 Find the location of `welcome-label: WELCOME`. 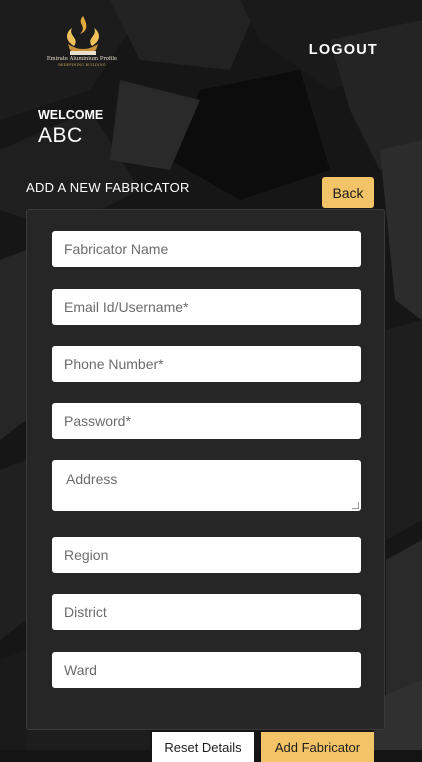

welcome-label: WELCOME is located at coordinates (71, 115).